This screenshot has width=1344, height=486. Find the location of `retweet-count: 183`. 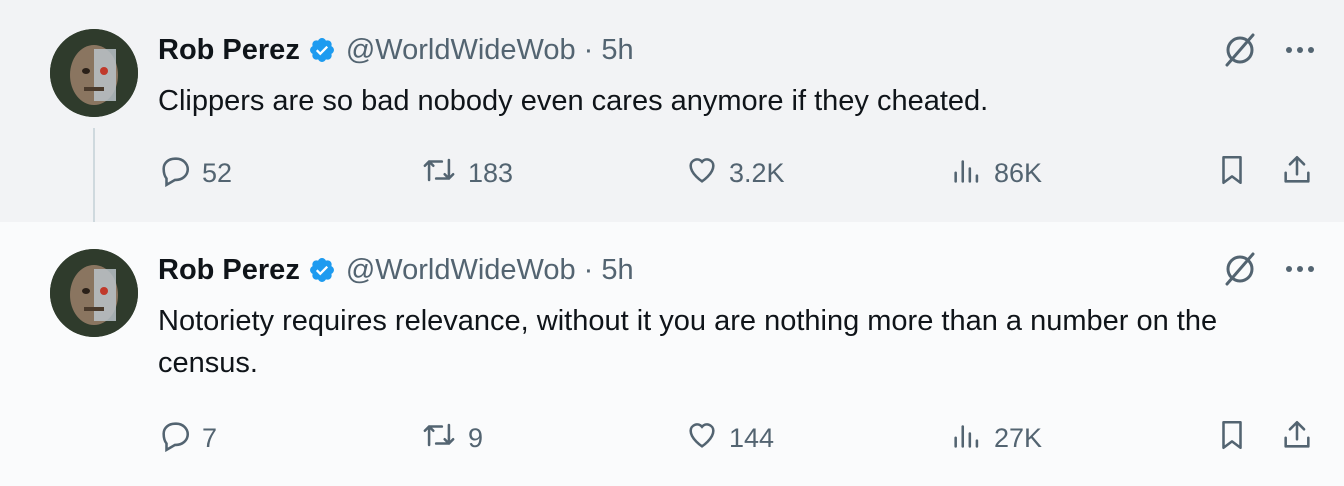

retweet-count: 183 is located at coordinates (491, 172).